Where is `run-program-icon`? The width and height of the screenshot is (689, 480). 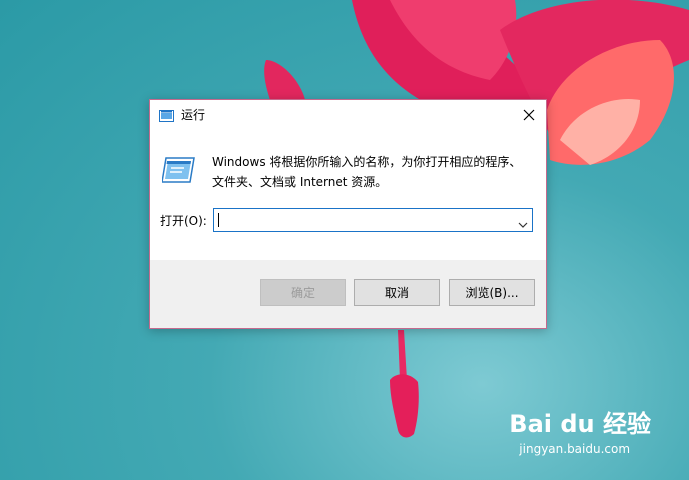 run-program-icon is located at coordinates (178, 170).